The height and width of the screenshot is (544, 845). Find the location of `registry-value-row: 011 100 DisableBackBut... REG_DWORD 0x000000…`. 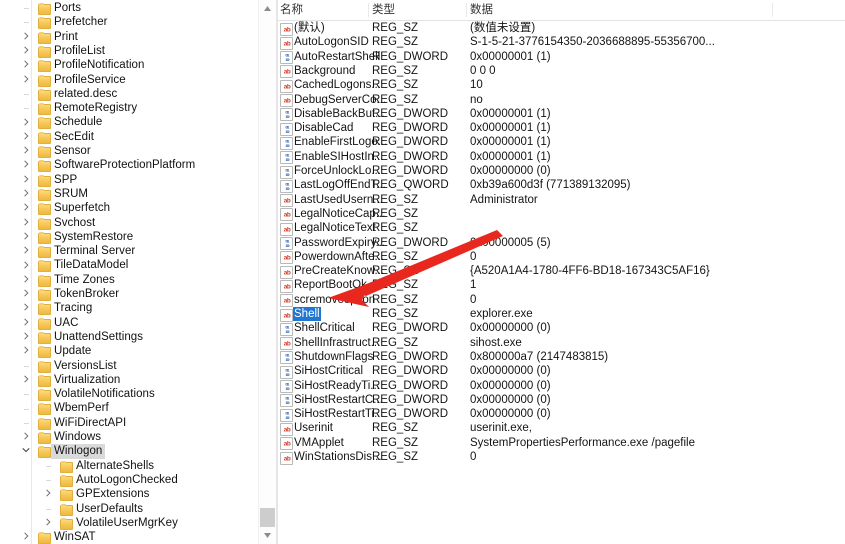

registry-value-row: 011 100 DisableBackBut... REG_DWORD 0x000000… is located at coordinates (561, 114).